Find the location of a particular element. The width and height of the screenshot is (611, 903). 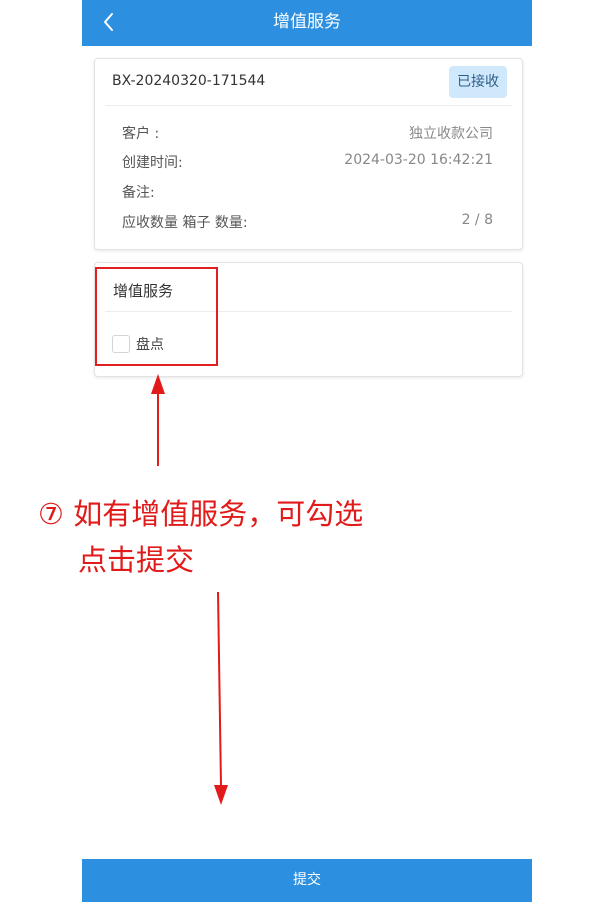

submit-button: 提交 is located at coordinates (307, 880).